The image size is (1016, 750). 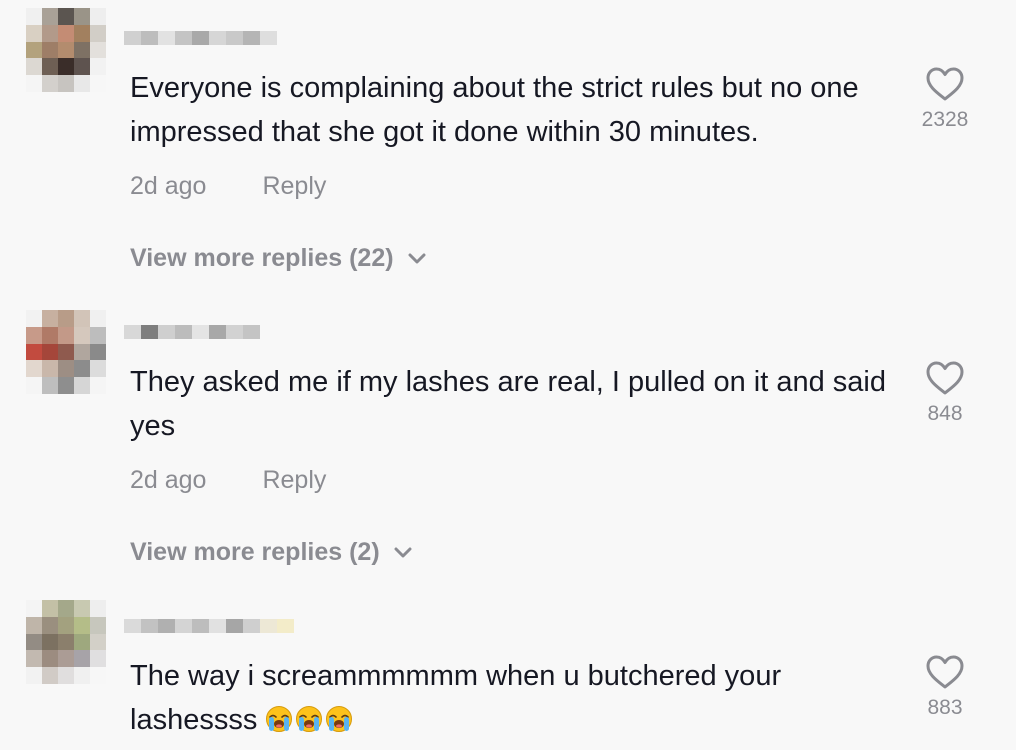 What do you see at coordinates (945, 413) in the screenshot?
I see `like-count: 848` at bounding box center [945, 413].